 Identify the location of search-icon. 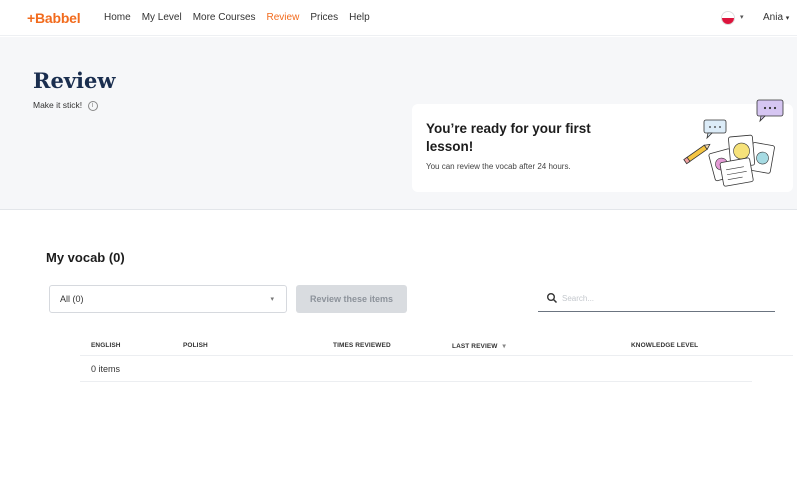
(552, 298).